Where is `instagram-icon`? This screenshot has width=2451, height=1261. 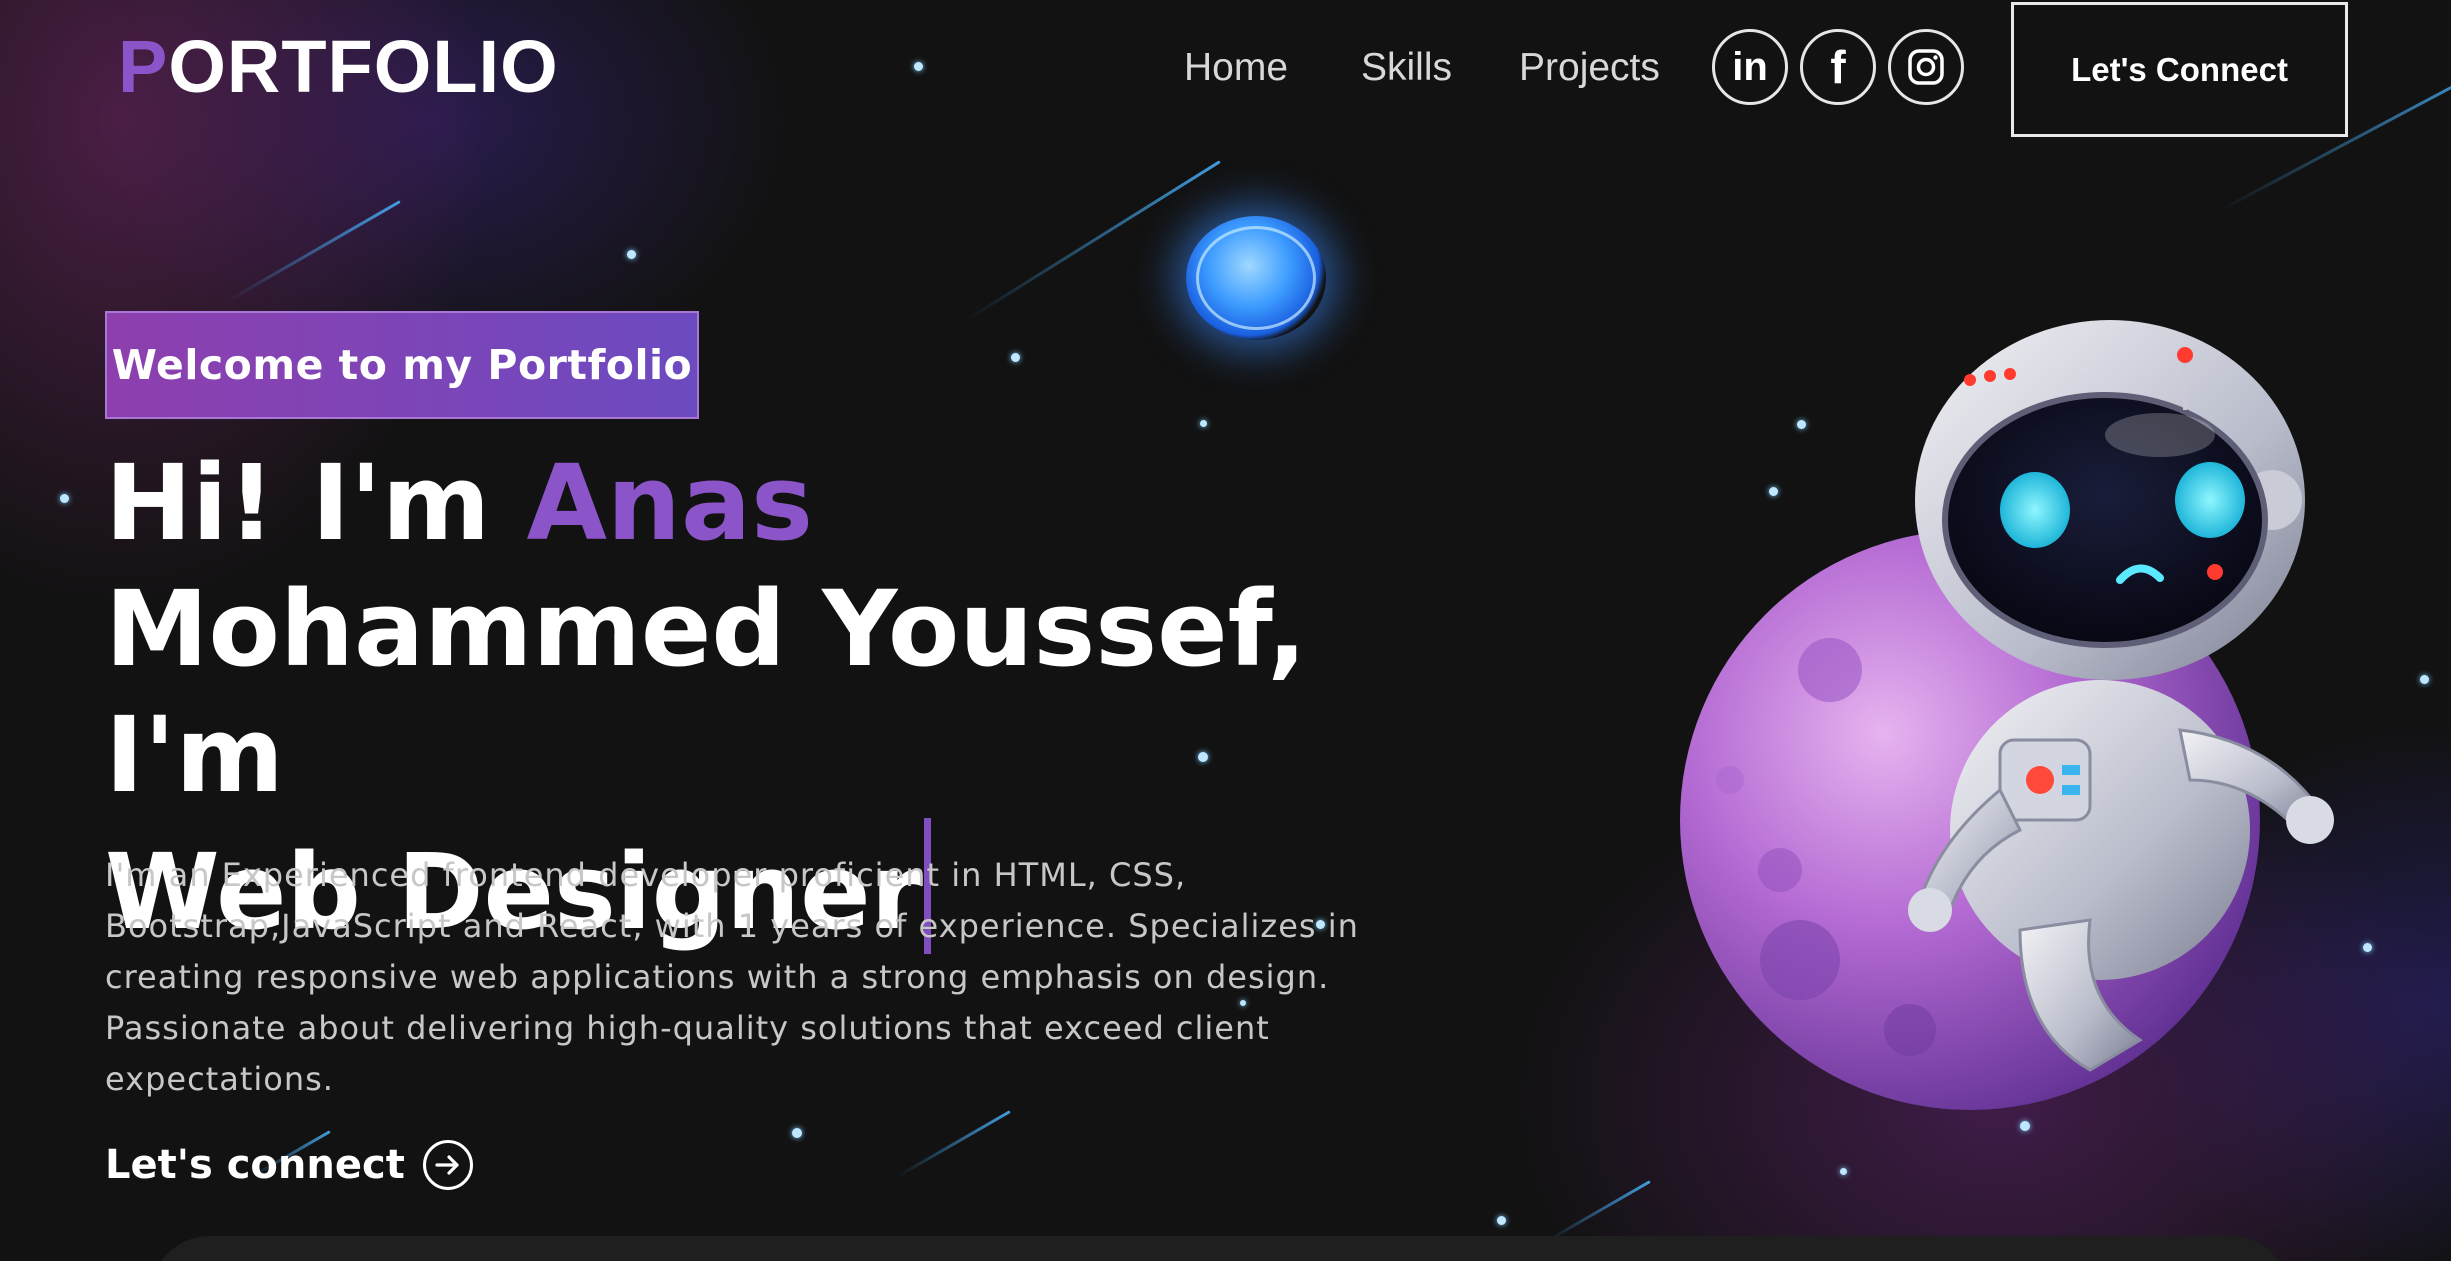
instagram-icon is located at coordinates (1926, 67).